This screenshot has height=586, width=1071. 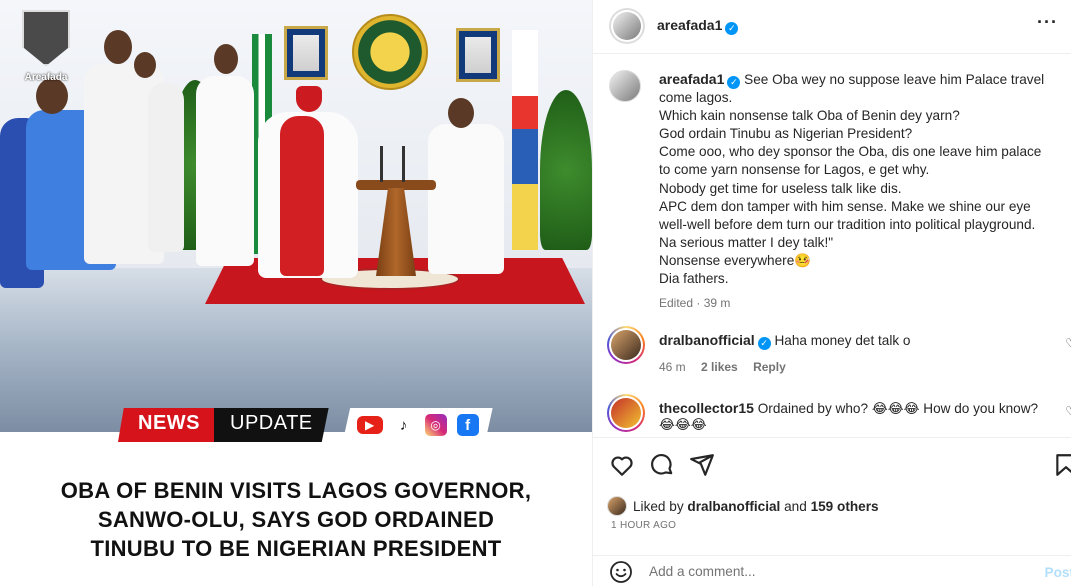 I want to click on comment-username: thecollector15, so click(x=706, y=408).